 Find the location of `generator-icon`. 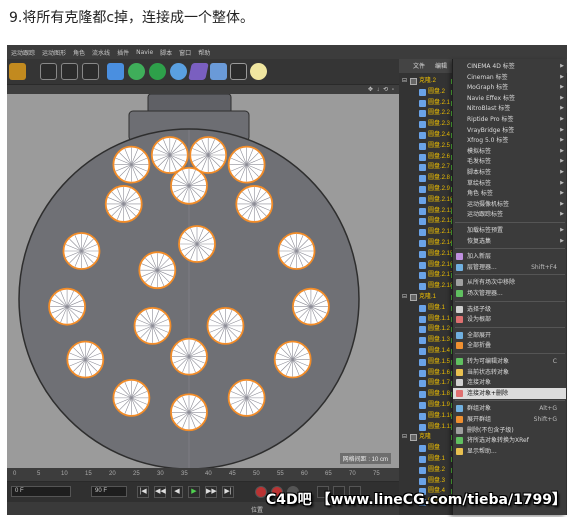

generator-icon is located at coordinates (178, 71).